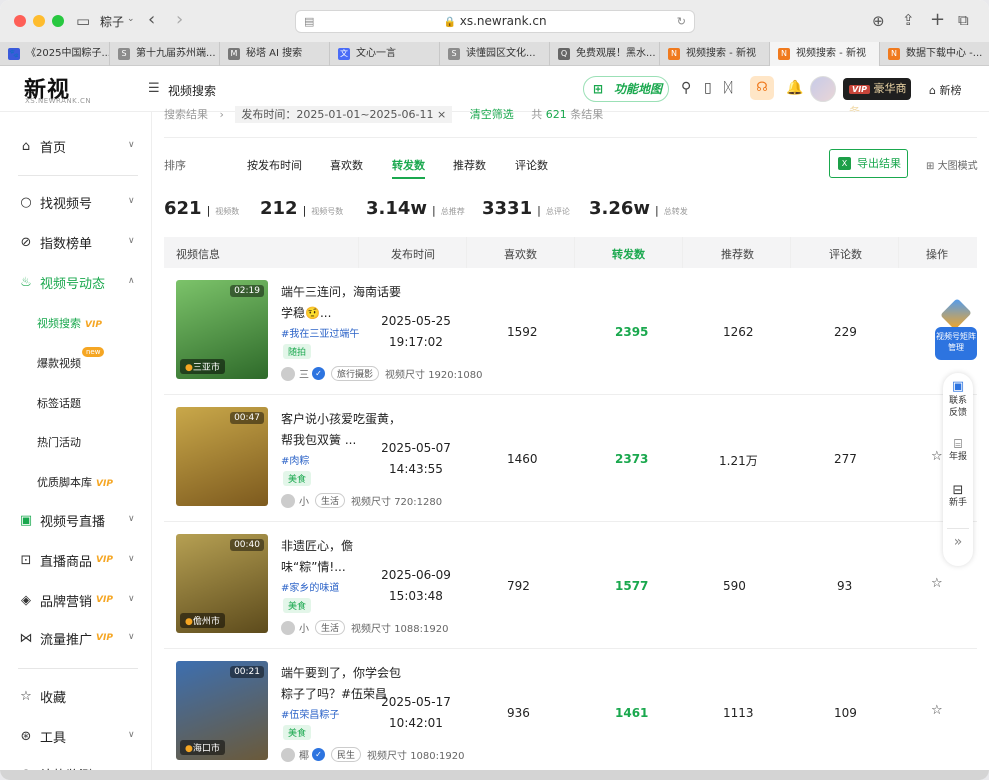  What do you see at coordinates (878, 21) in the screenshot?
I see `download-icon: ⊕` at bounding box center [878, 21].